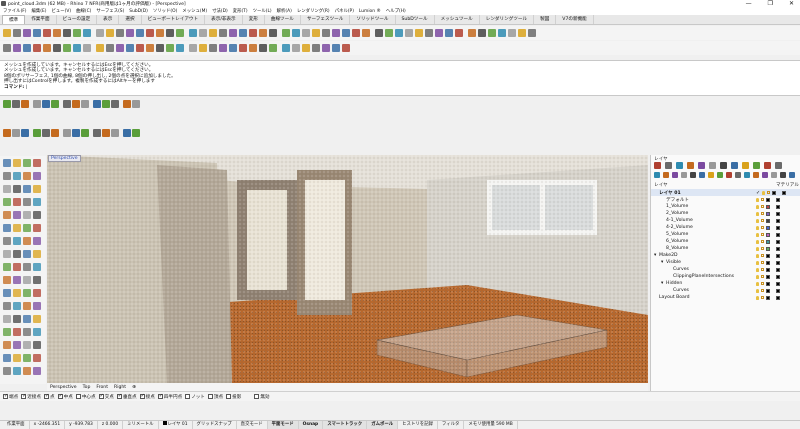 The image size is (800, 429). I want to click on osnap-5: 交点, so click(106, 396).